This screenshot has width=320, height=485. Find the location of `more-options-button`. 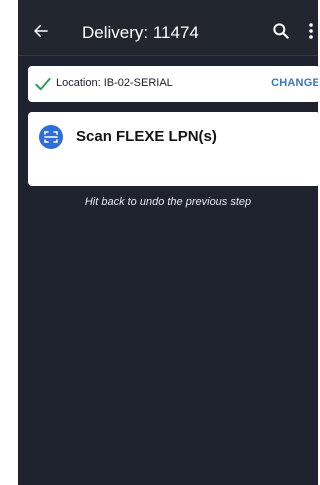

more-options-button is located at coordinates (311, 31).